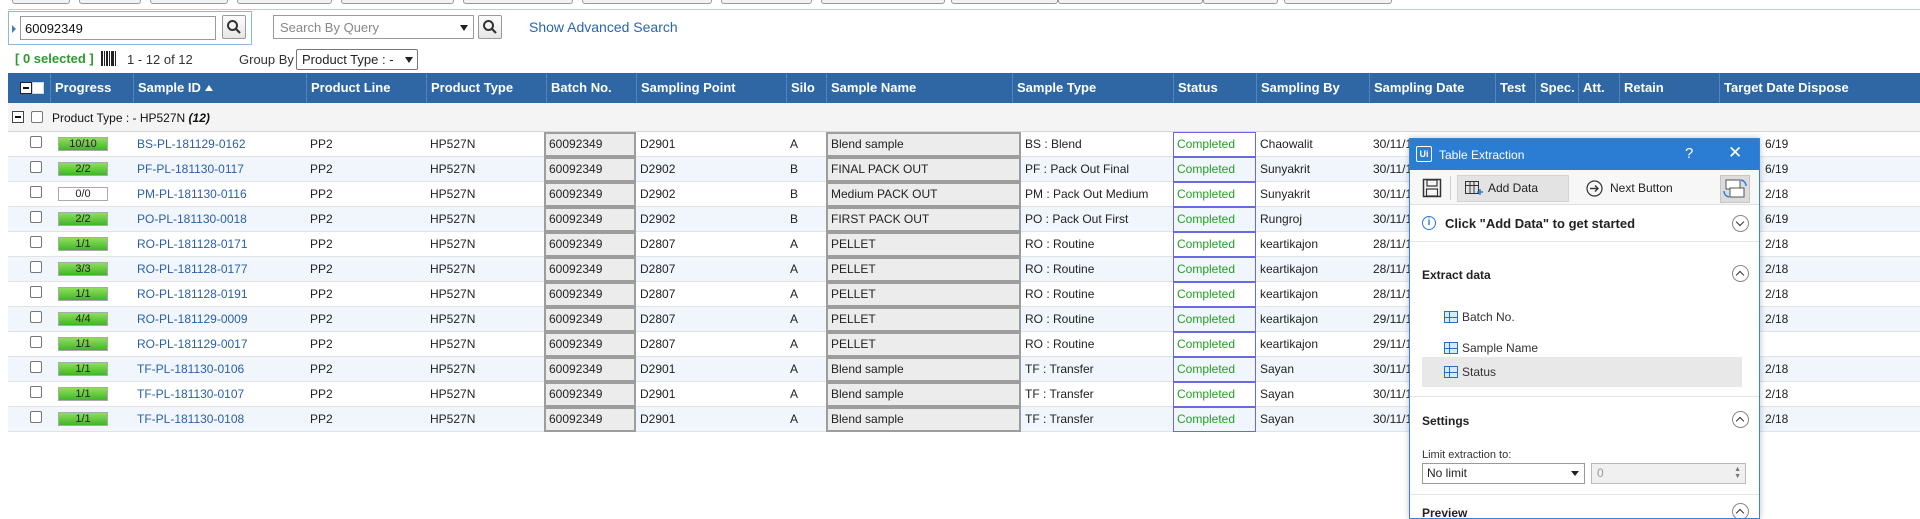  Describe the element at coordinates (366, 88) in the screenshot. I see `column-header-product-line: Product Line` at that location.